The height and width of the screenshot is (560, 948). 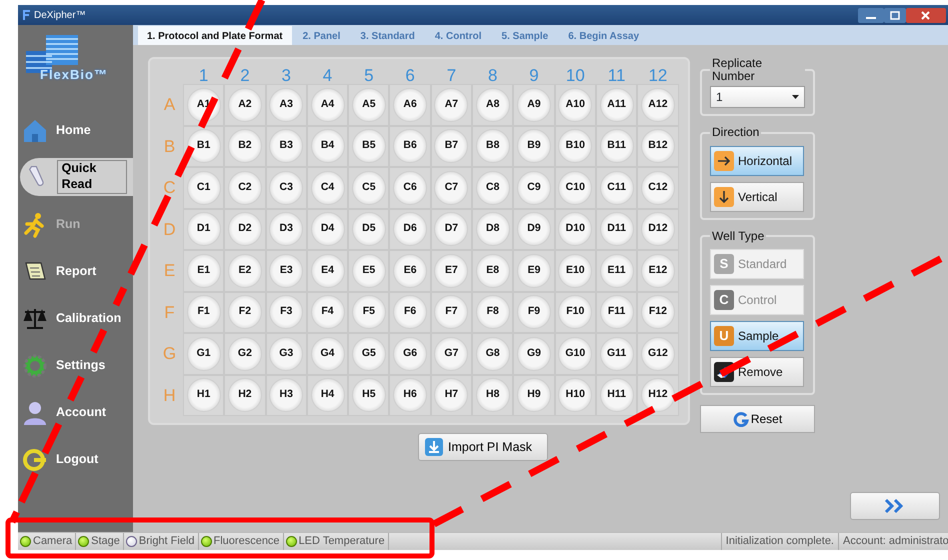 I want to click on well: A4, so click(x=327, y=105).